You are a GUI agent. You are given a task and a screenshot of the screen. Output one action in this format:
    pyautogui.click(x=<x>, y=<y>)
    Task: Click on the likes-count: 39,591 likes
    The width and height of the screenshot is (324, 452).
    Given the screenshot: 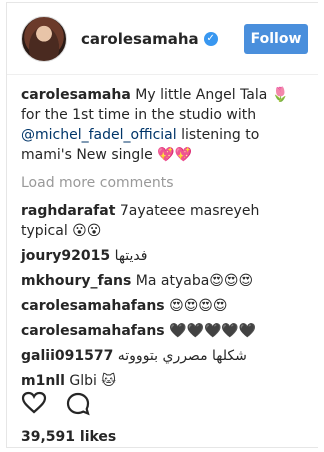 What is the action you would take?
    pyautogui.click(x=68, y=437)
    